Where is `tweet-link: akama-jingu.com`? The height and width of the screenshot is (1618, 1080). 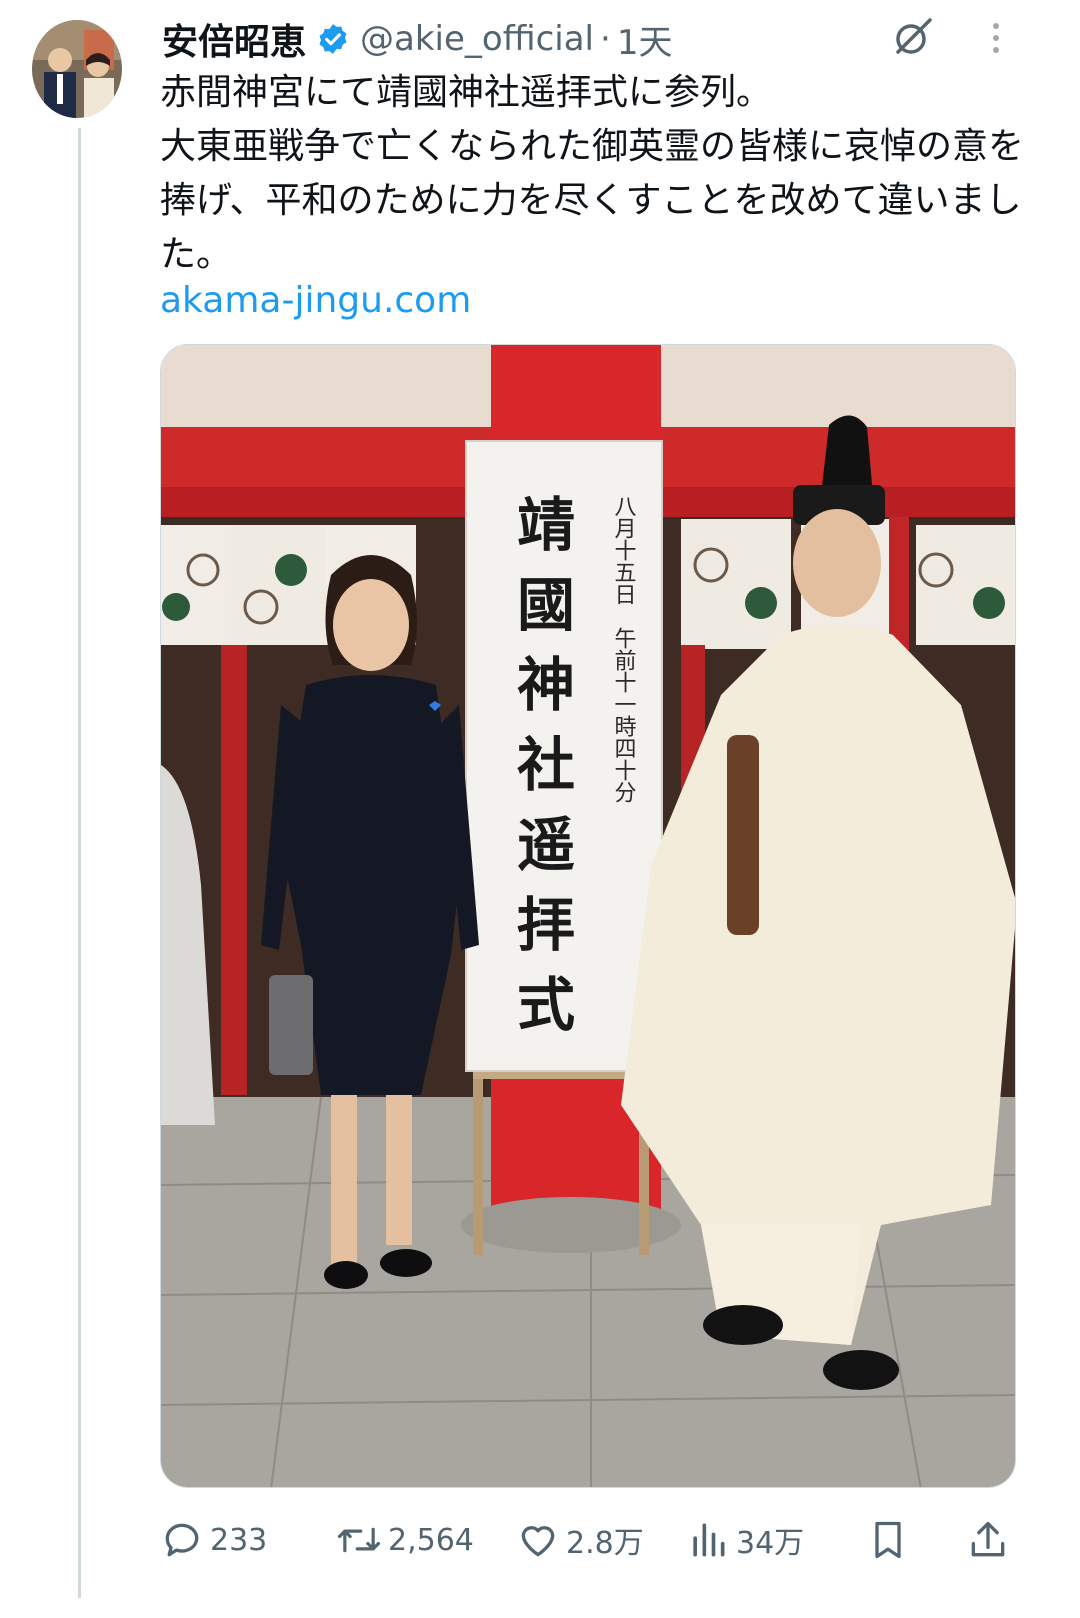 tweet-link: akama-jingu.com is located at coordinates (315, 300).